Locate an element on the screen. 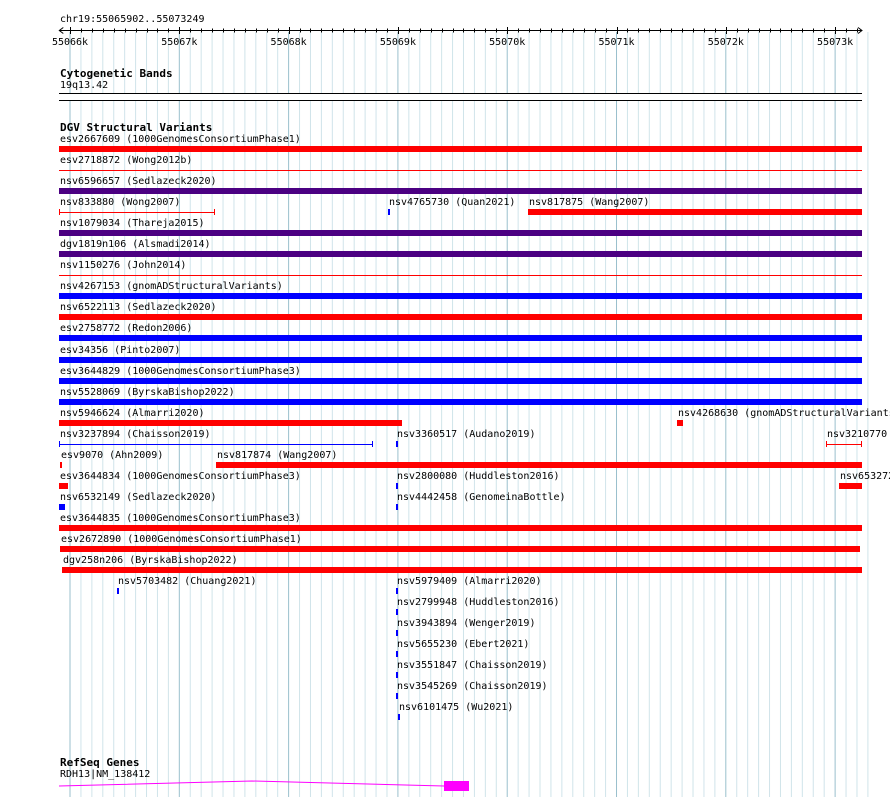 The image size is (890, 797). variant-label: nsv2800080 (Huddleston2016) is located at coordinates (478, 477).